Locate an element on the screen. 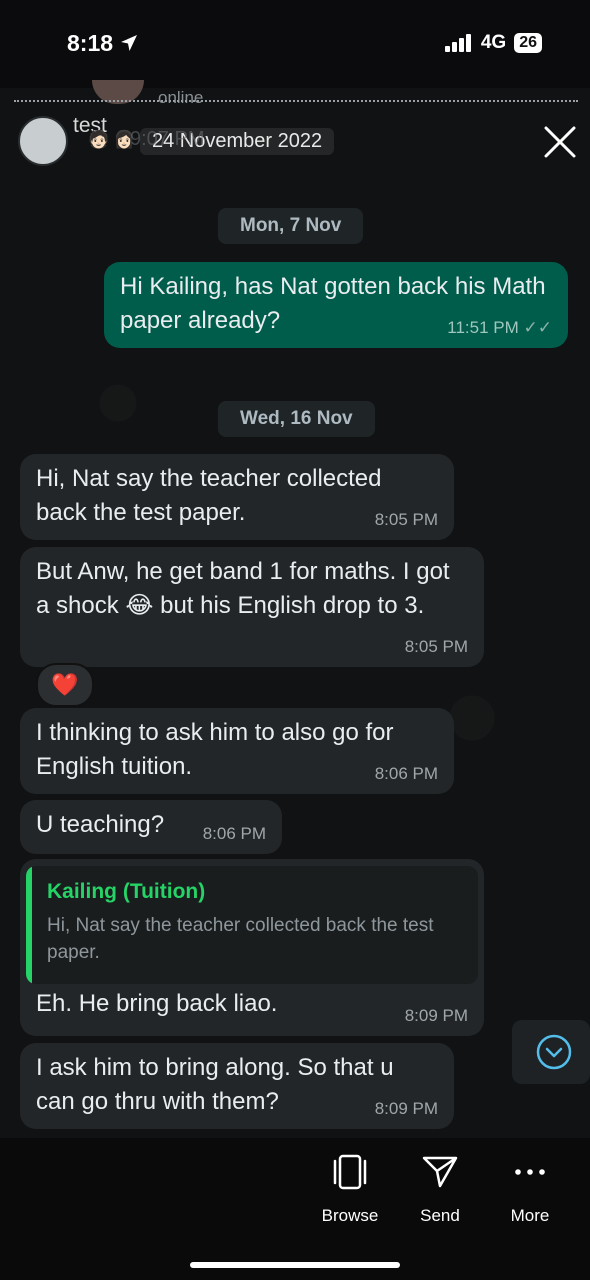 This screenshot has height=1280, width=590. status-time: 8:18 is located at coordinates (103, 43).